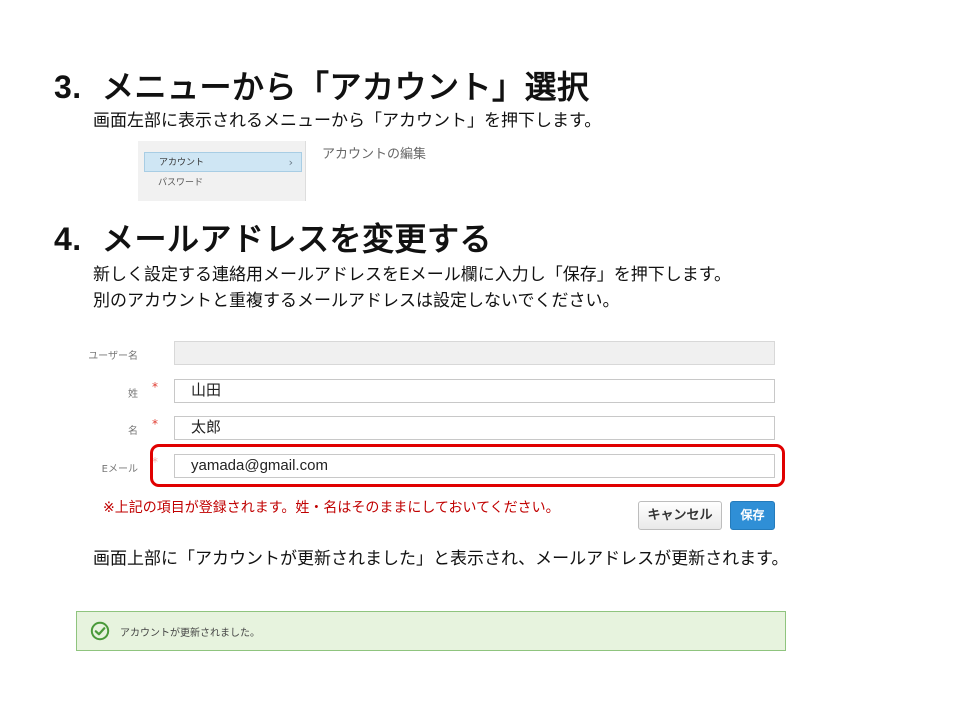 The image size is (960, 720). I want to click on step3-title: メニューから「アカウント」選択, so click(346, 87).